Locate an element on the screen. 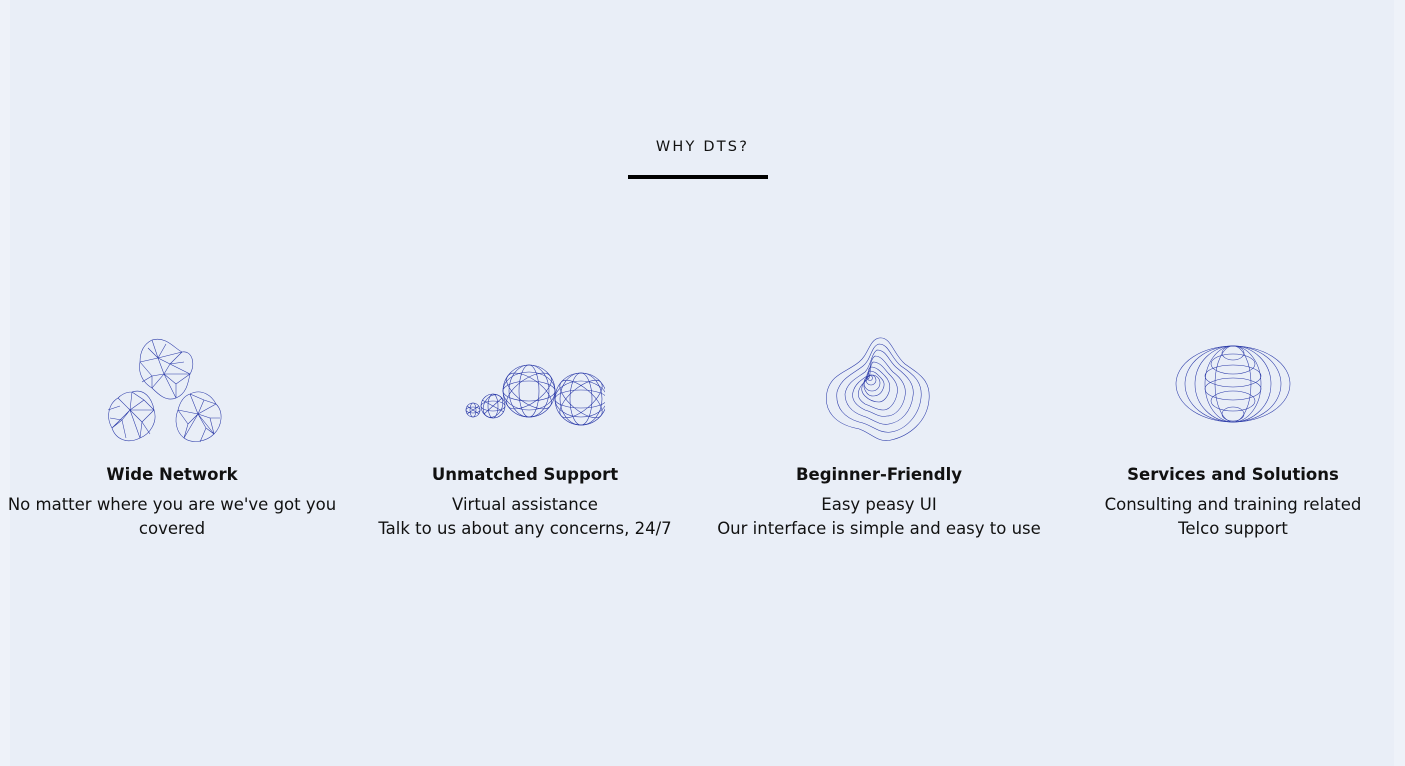  feature-title: Services and Solutions is located at coordinates (1233, 474).